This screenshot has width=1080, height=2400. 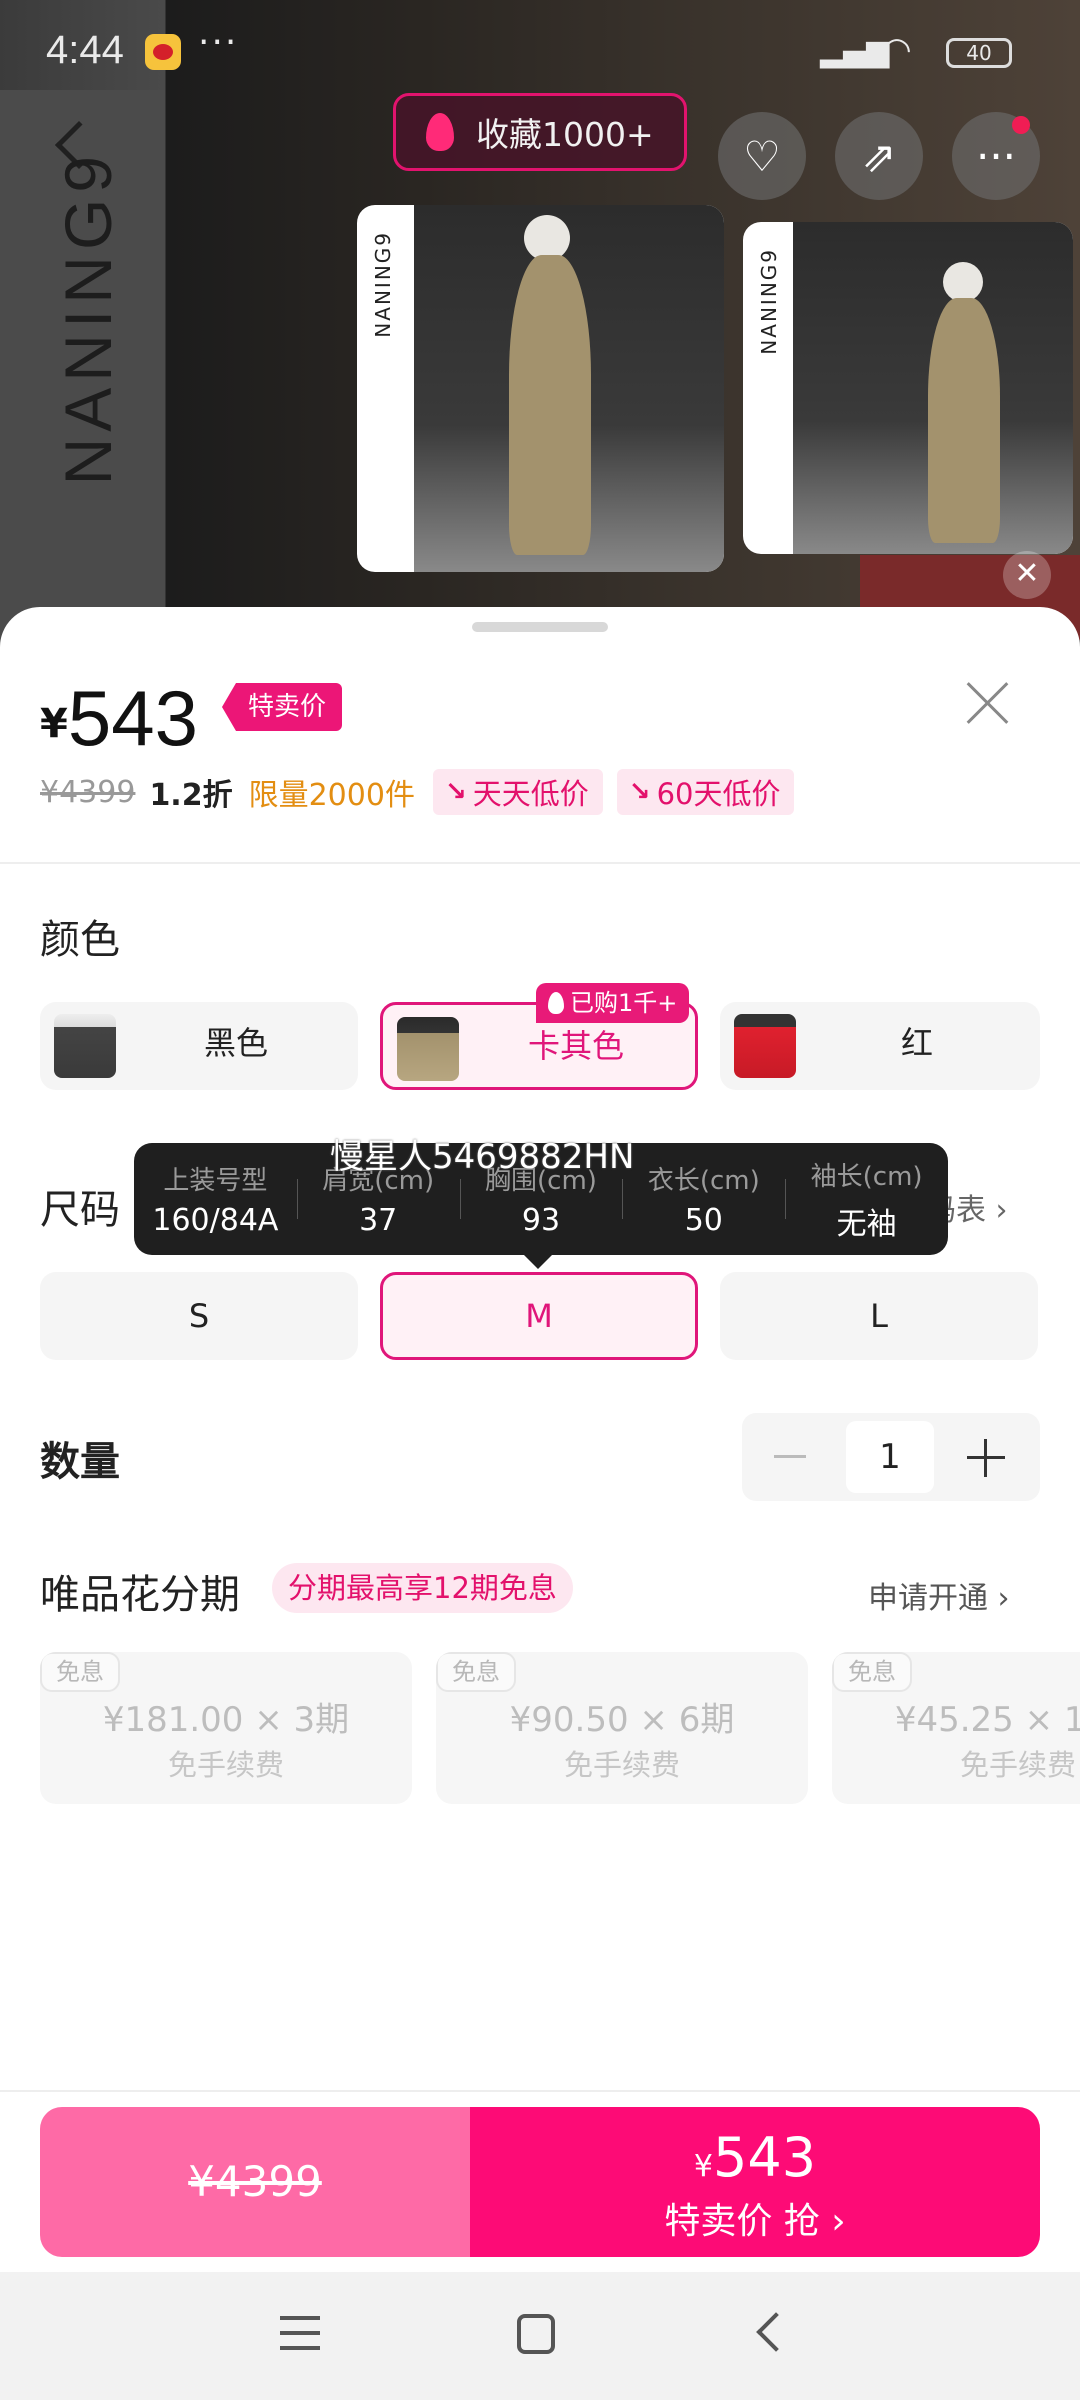 What do you see at coordinates (80, 940) in the screenshot?
I see `color-section-title: 颜色` at bounding box center [80, 940].